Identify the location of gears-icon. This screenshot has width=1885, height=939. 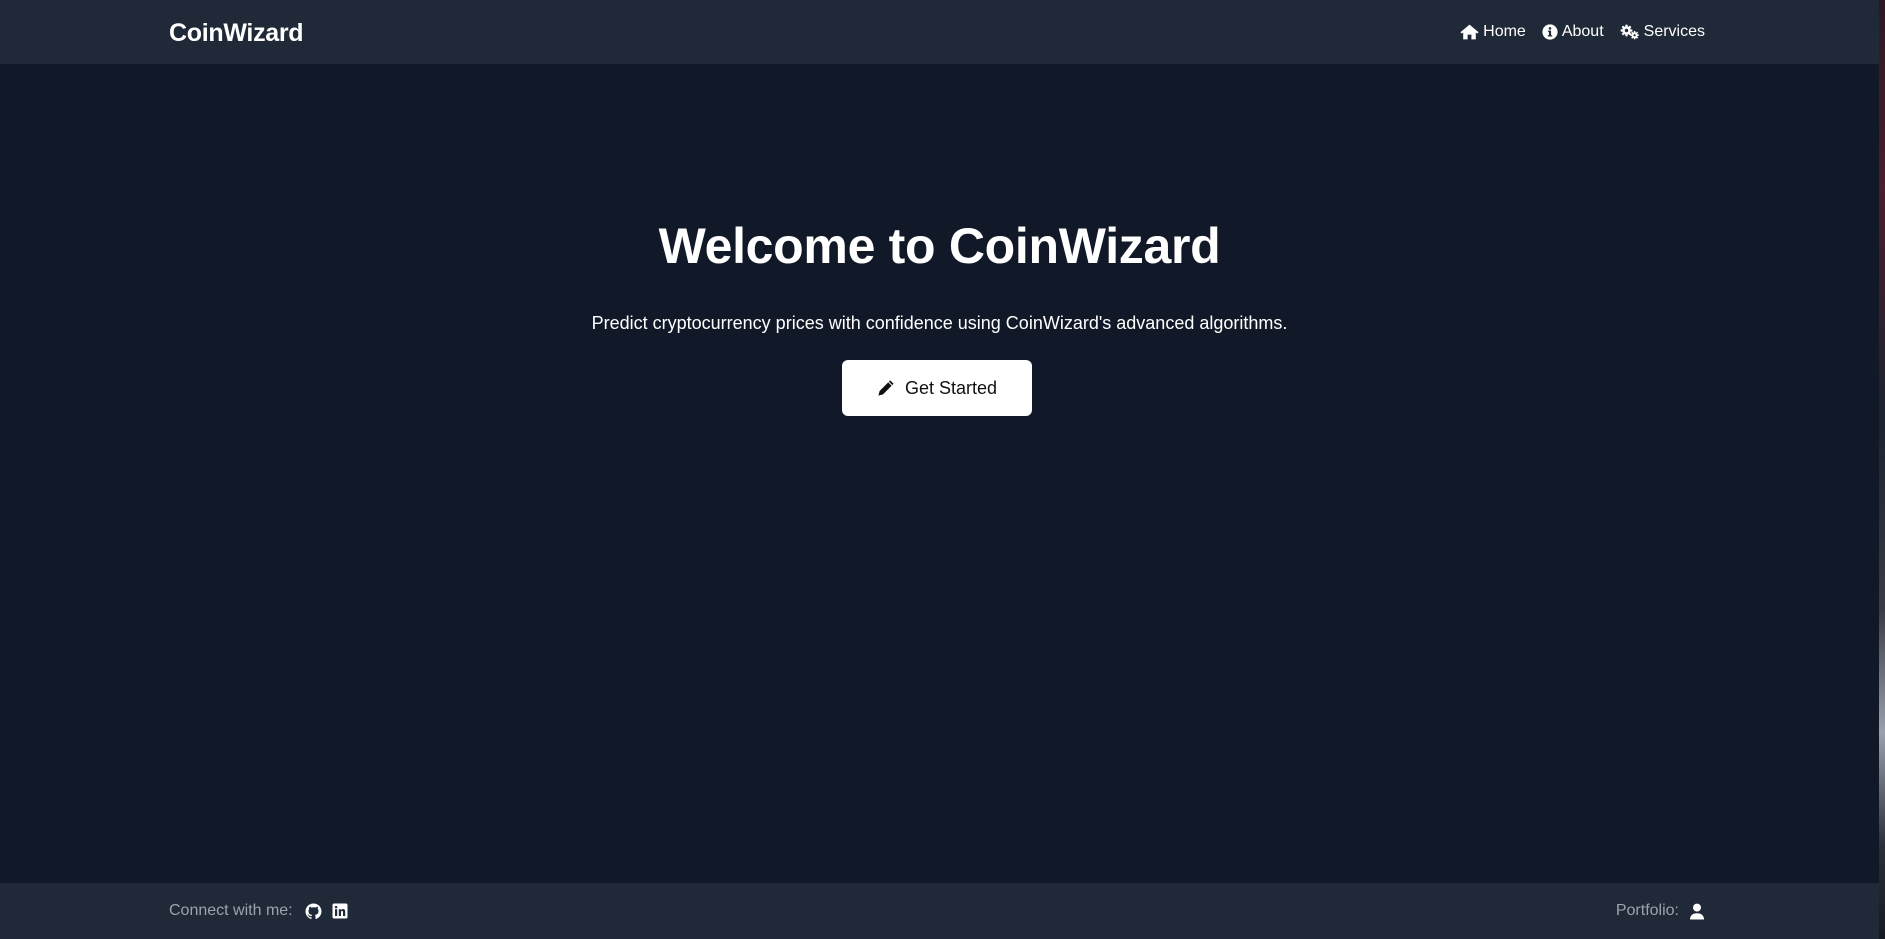
(1630, 32).